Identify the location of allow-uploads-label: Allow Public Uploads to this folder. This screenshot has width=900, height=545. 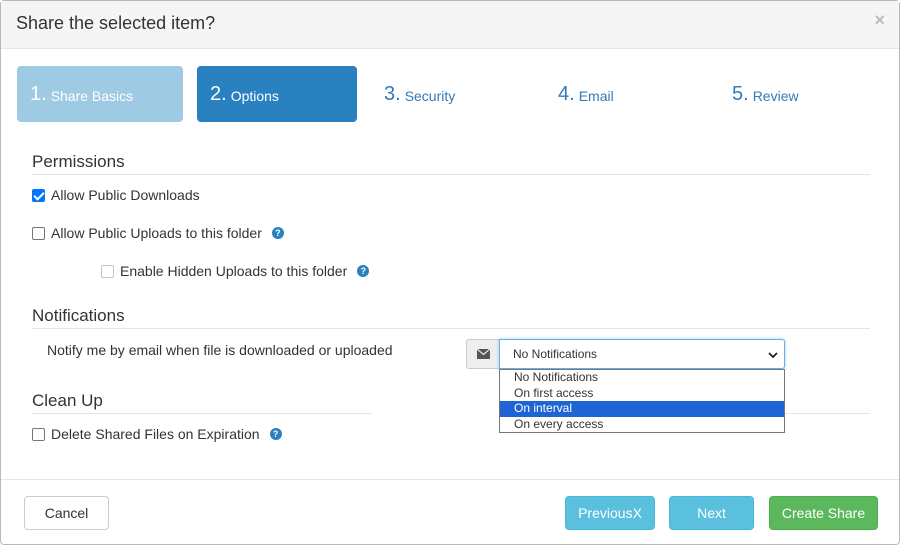
(156, 233).